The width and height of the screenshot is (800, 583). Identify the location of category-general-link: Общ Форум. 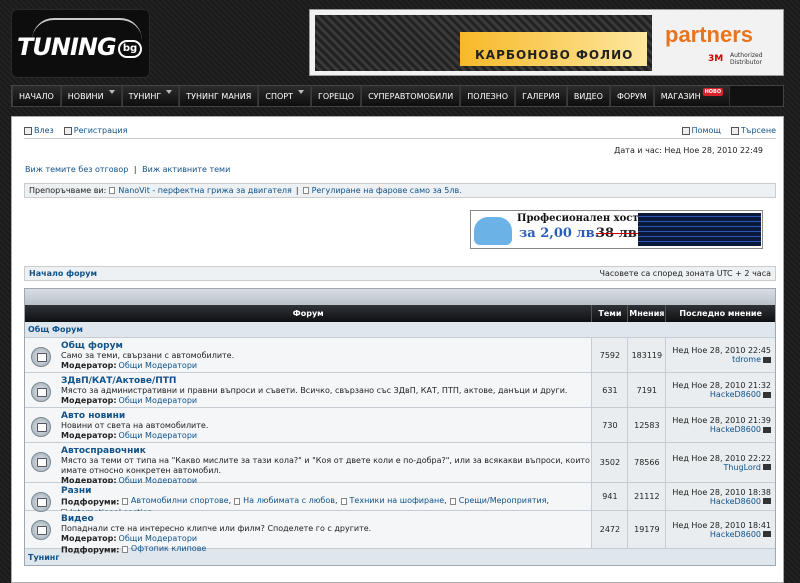
(55, 329).